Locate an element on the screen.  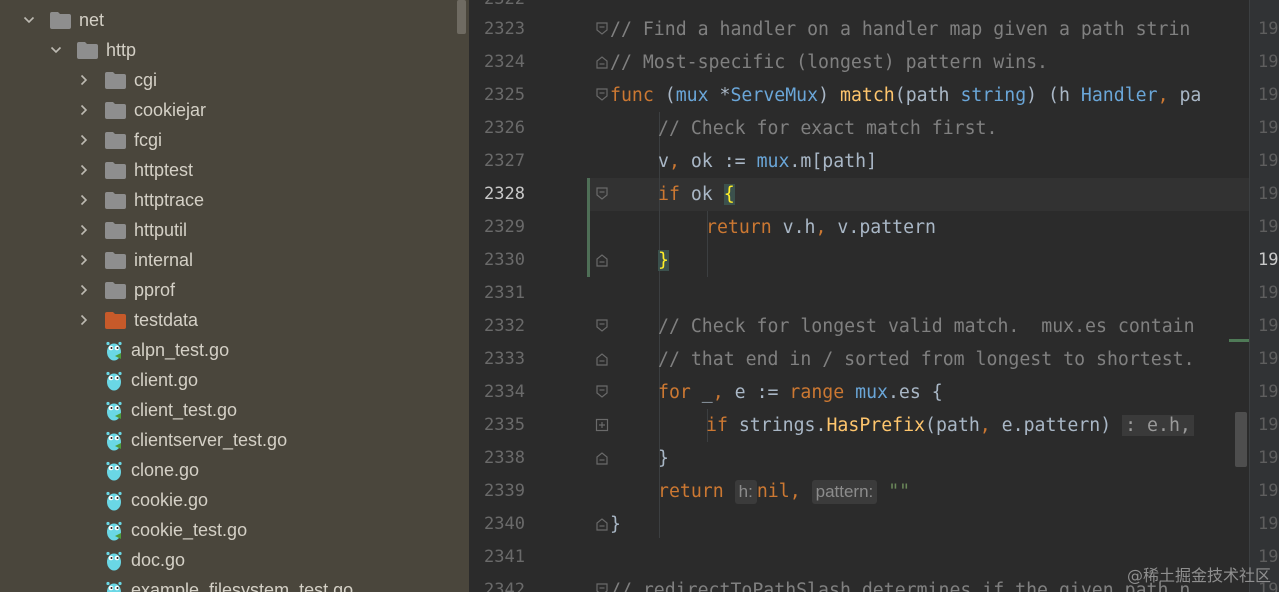
param-hint-pattern: pattern: is located at coordinates (844, 492).